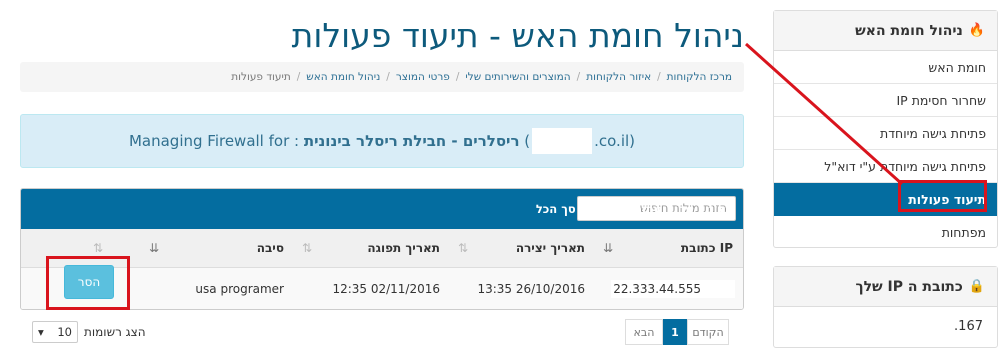 The height and width of the screenshot is (356, 1003). What do you see at coordinates (824, 114) in the screenshot?
I see `annotation-arrow` at bounding box center [824, 114].